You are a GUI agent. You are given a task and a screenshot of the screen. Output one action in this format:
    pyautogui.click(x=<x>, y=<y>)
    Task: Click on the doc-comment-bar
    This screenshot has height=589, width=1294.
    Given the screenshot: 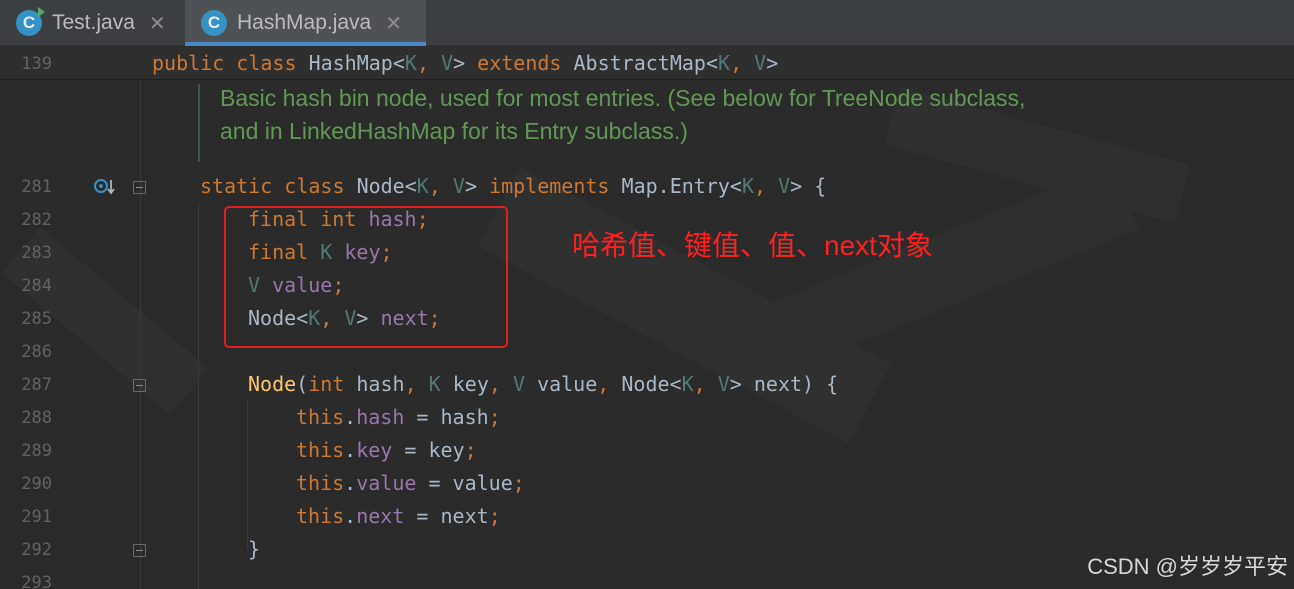 What is the action you would take?
    pyautogui.click(x=199, y=123)
    